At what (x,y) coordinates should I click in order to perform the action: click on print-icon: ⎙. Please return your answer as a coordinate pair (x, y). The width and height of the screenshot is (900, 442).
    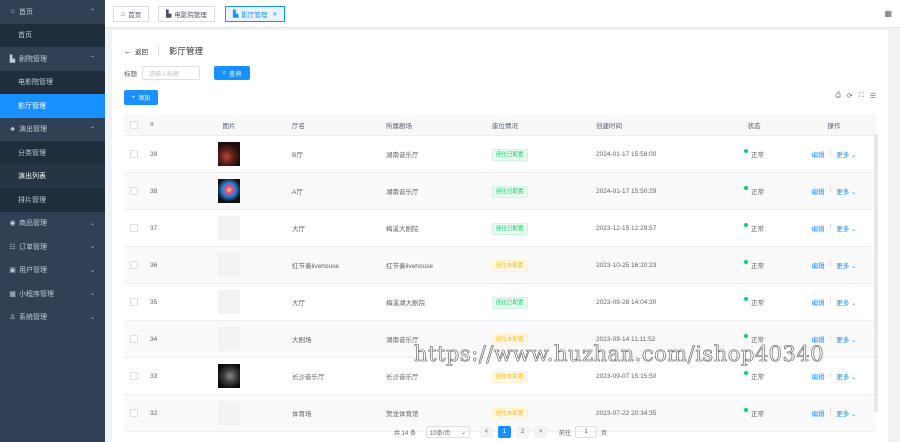
    Looking at the image, I should click on (838, 96).